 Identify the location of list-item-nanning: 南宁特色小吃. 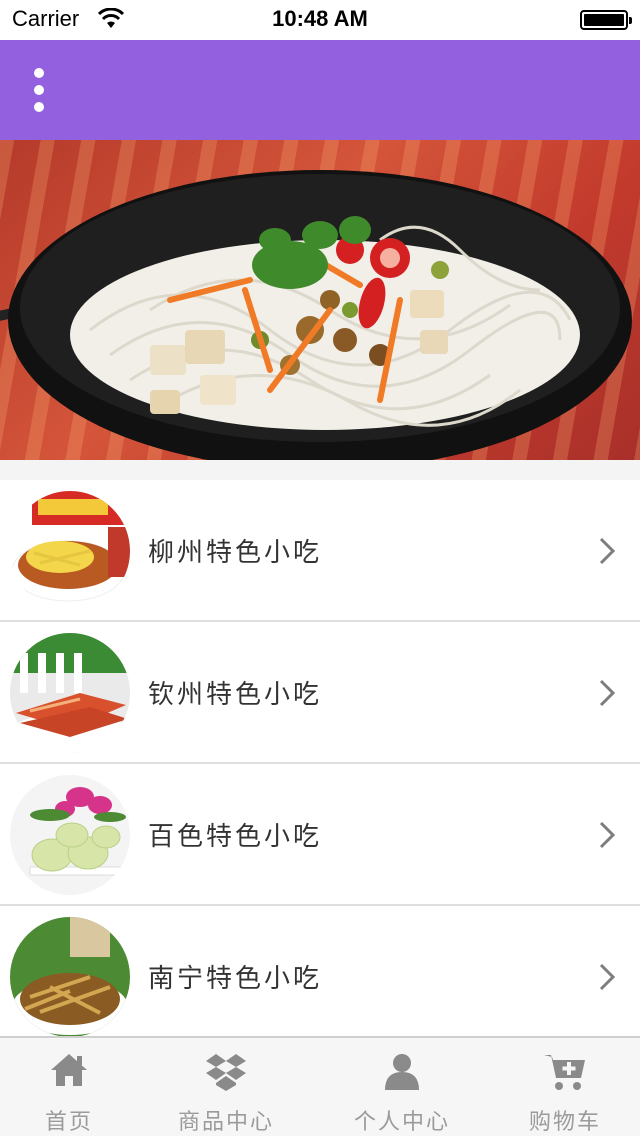
(320, 977).